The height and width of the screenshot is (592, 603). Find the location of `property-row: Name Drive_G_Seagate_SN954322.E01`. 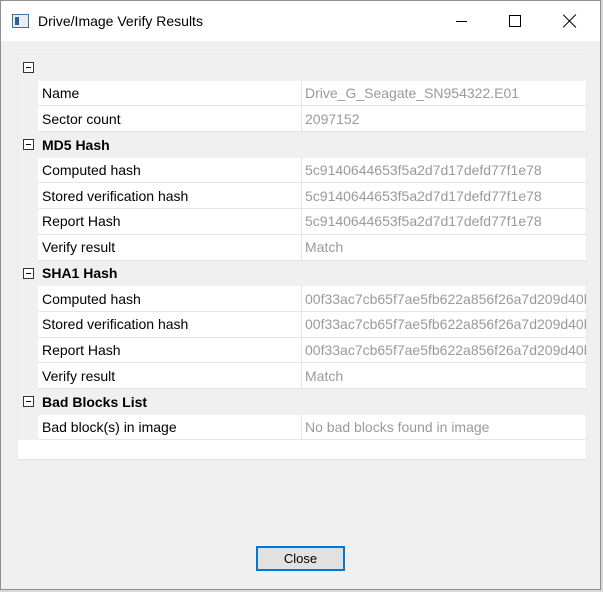

property-row: Name Drive_G_Seagate_SN954322.E01 is located at coordinates (302, 93).